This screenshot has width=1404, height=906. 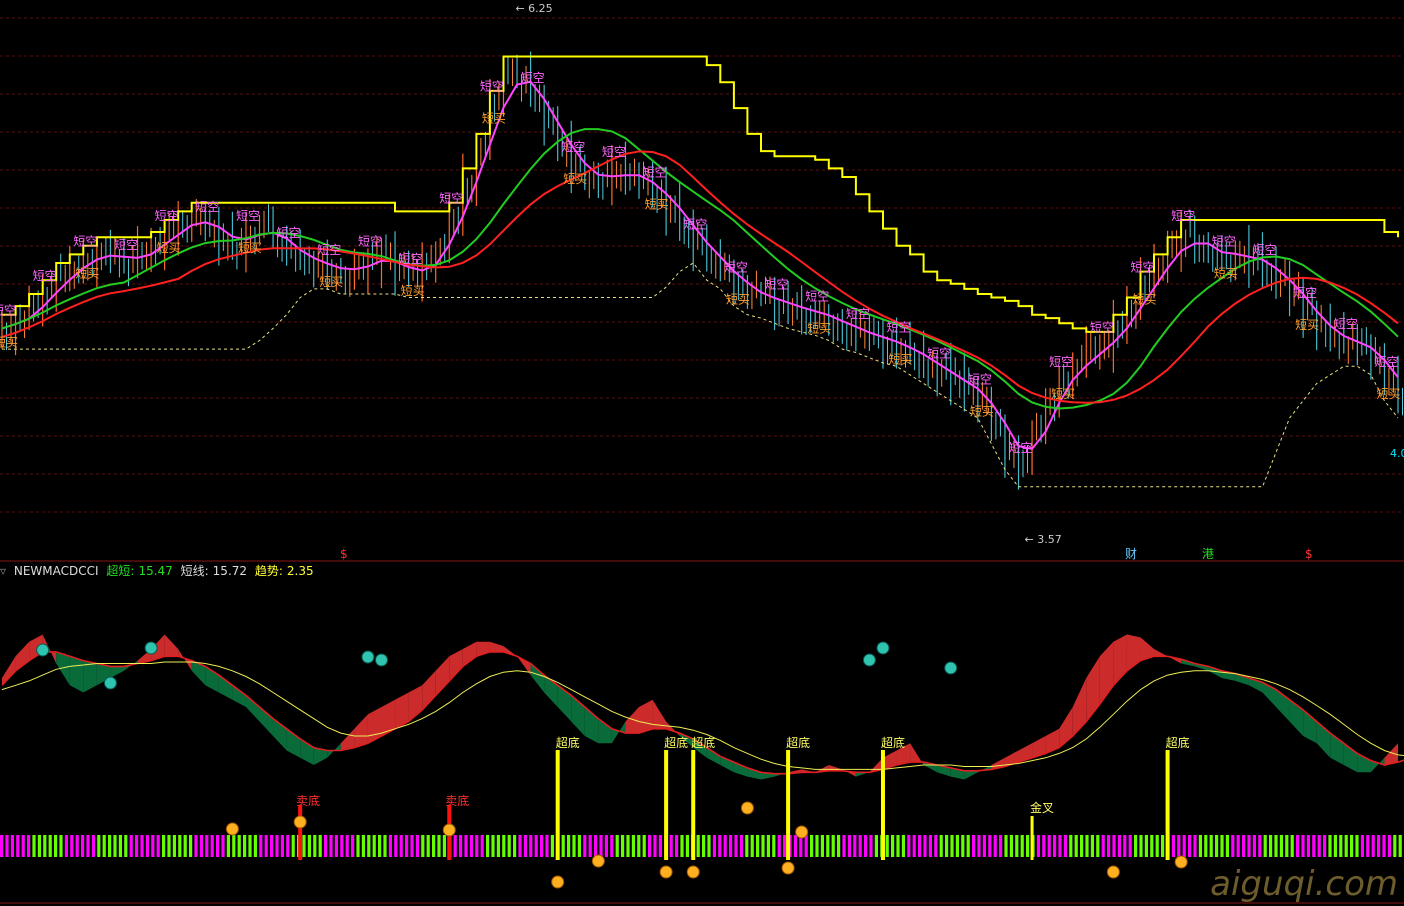 I want to click on duanxian-value: 15.72, so click(x=230, y=571).